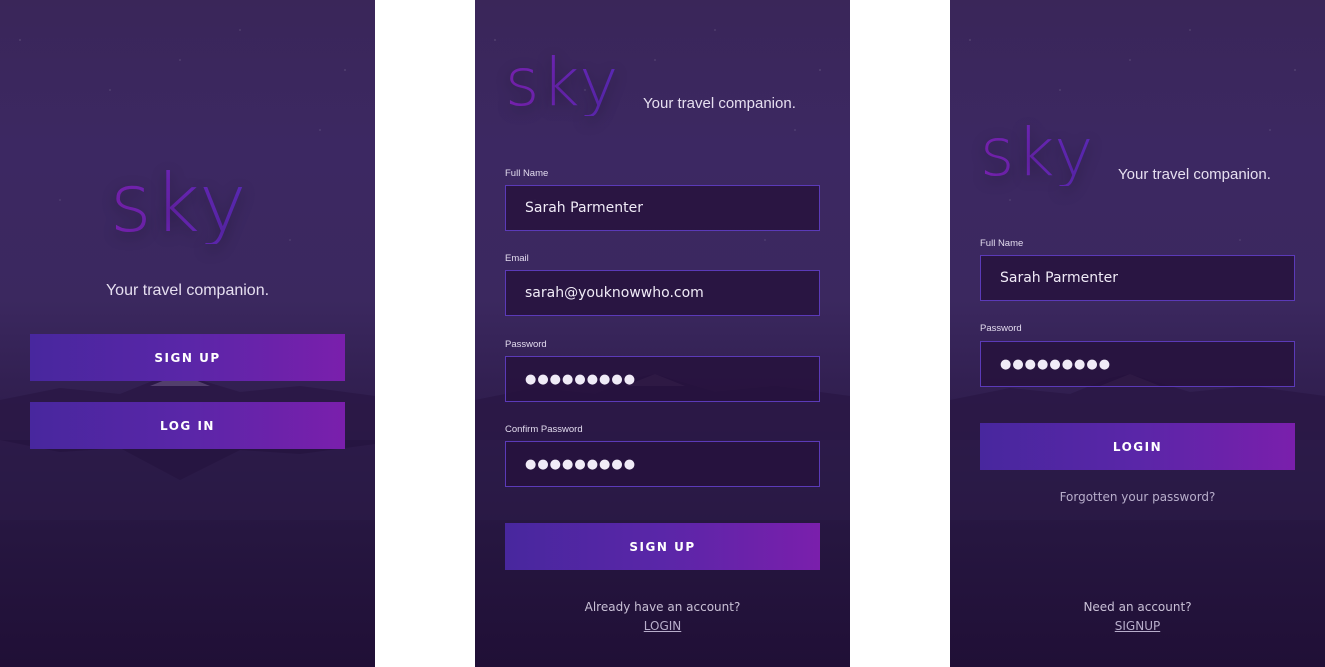 The height and width of the screenshot is (667, 1325). I want to click on confirm-password-label: Confirm Password, so click(544, 429).